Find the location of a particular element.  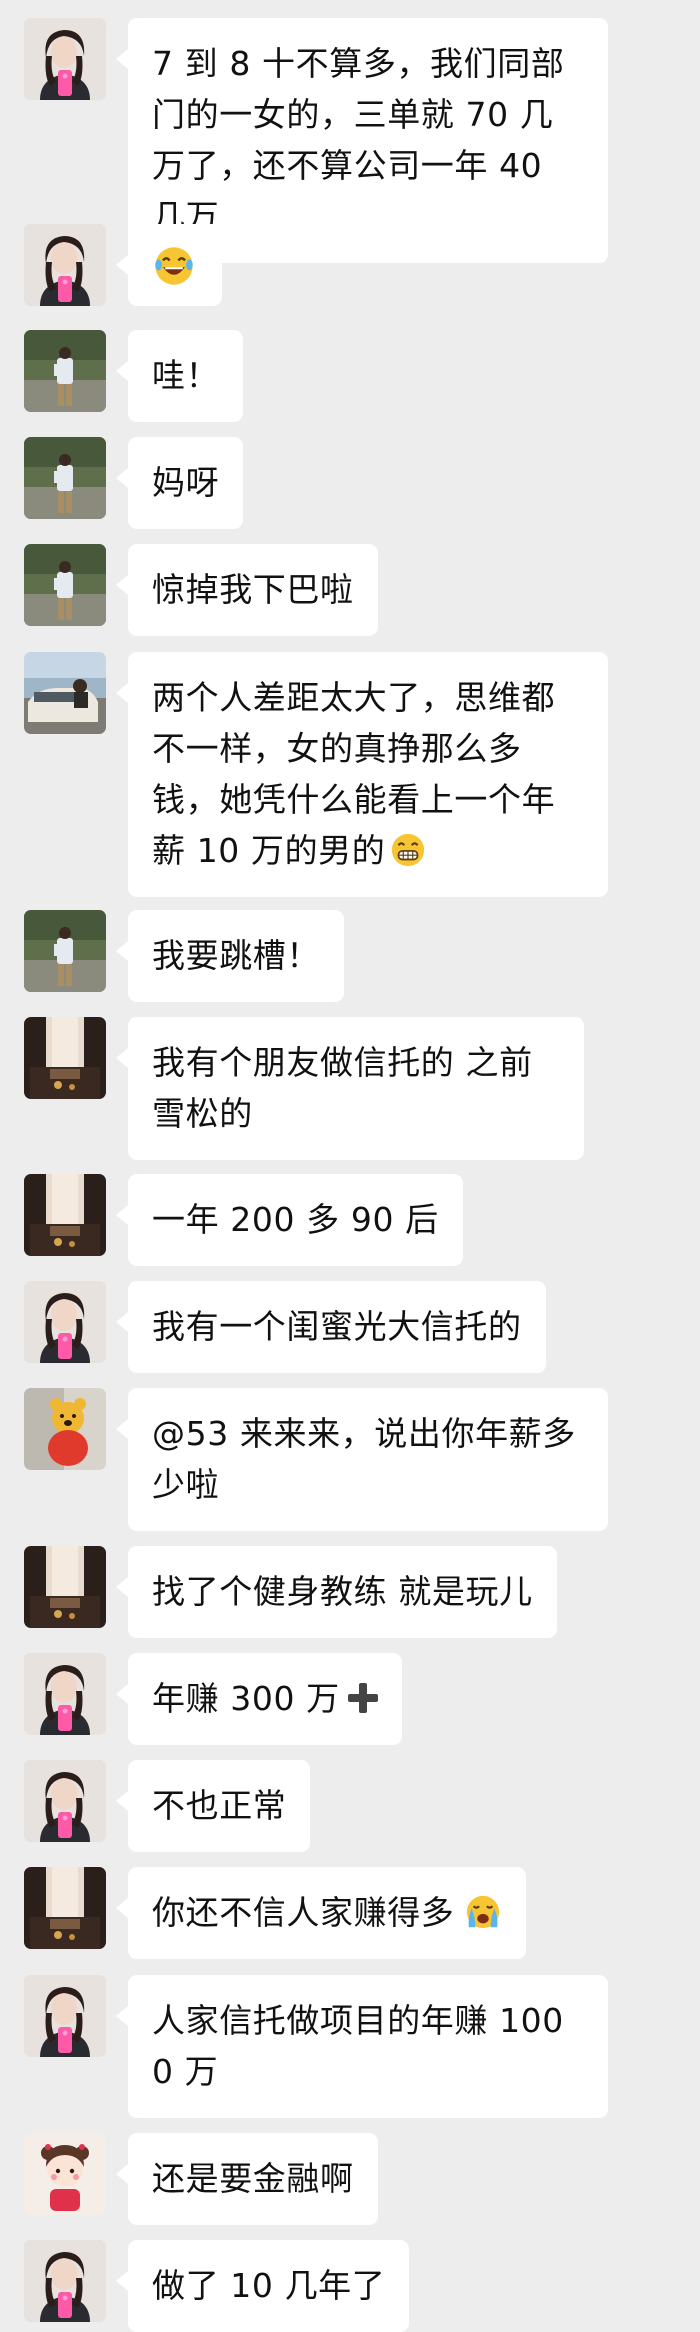

grin-emoji is located at coordinates (408, 850).